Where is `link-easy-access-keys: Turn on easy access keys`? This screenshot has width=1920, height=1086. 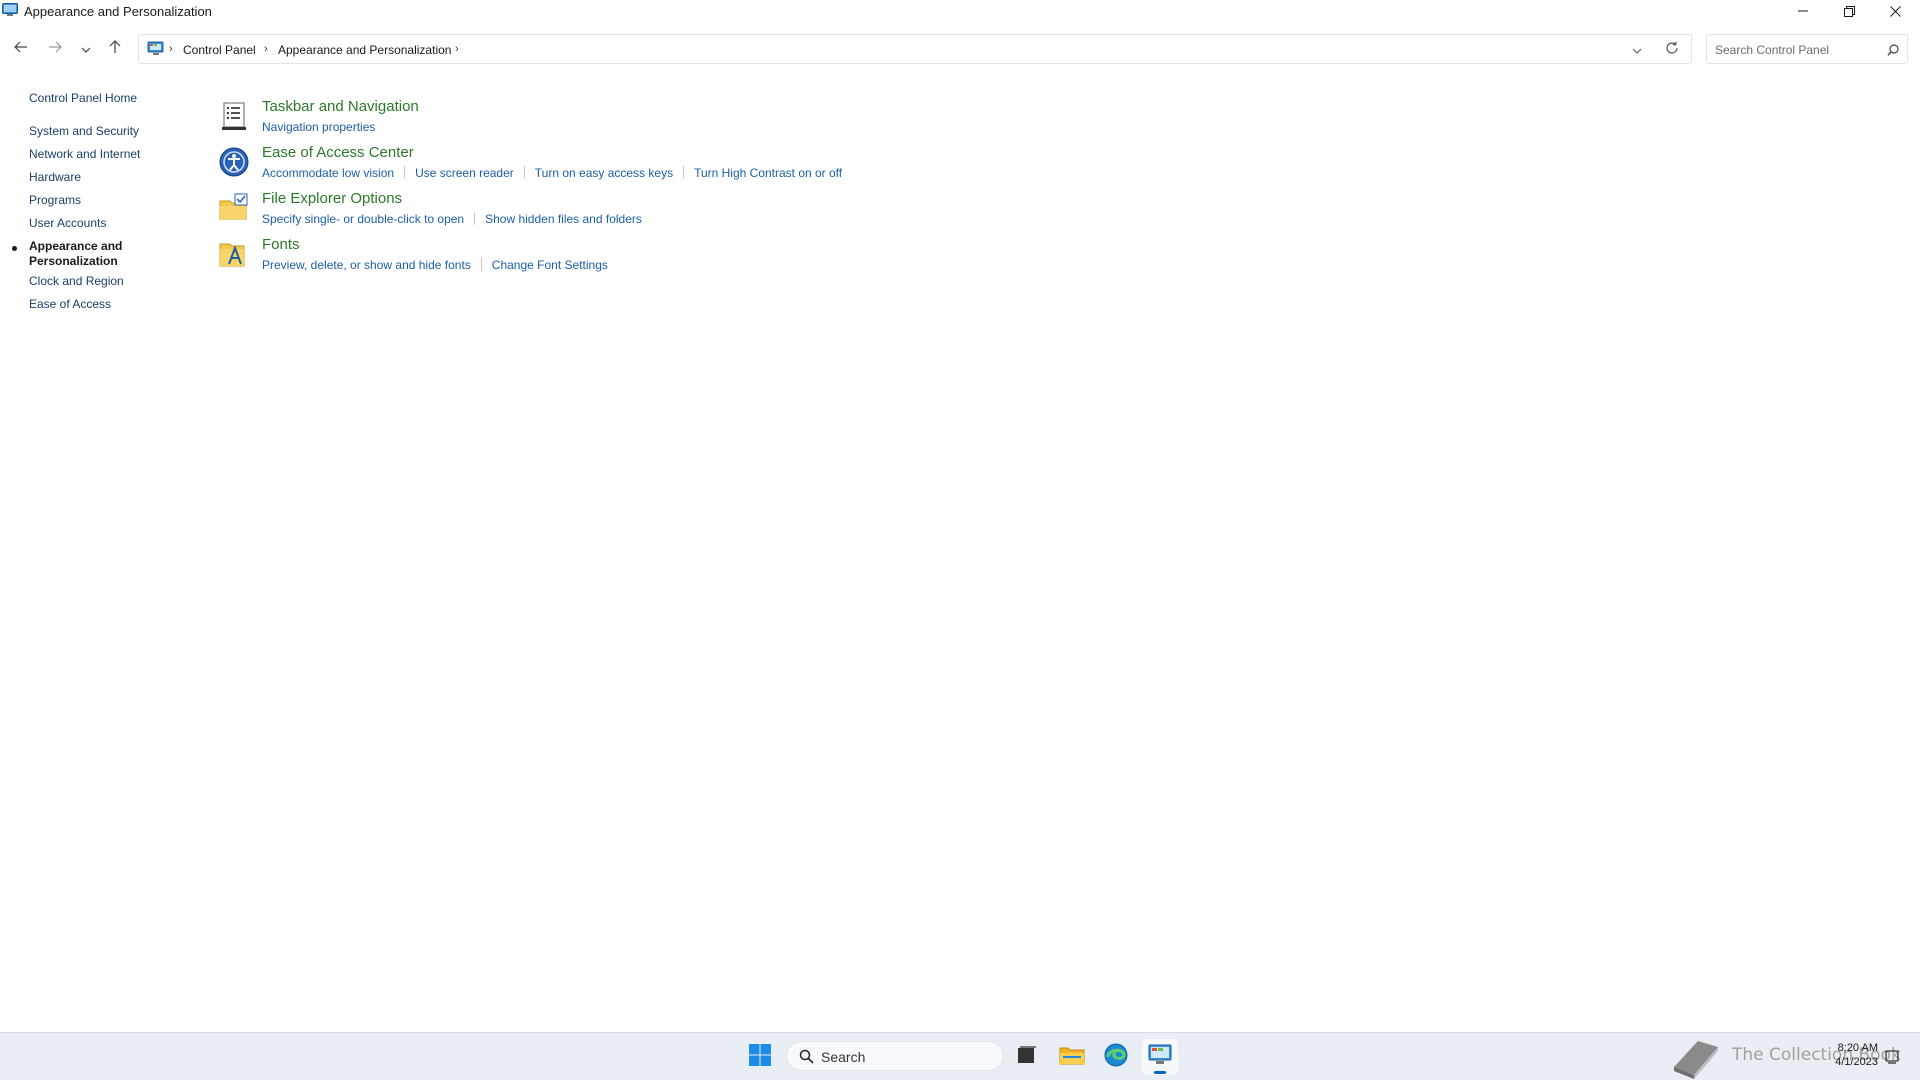
link-easy-access-keys: Turn on easy access keys is located at coordinates (604, 173).